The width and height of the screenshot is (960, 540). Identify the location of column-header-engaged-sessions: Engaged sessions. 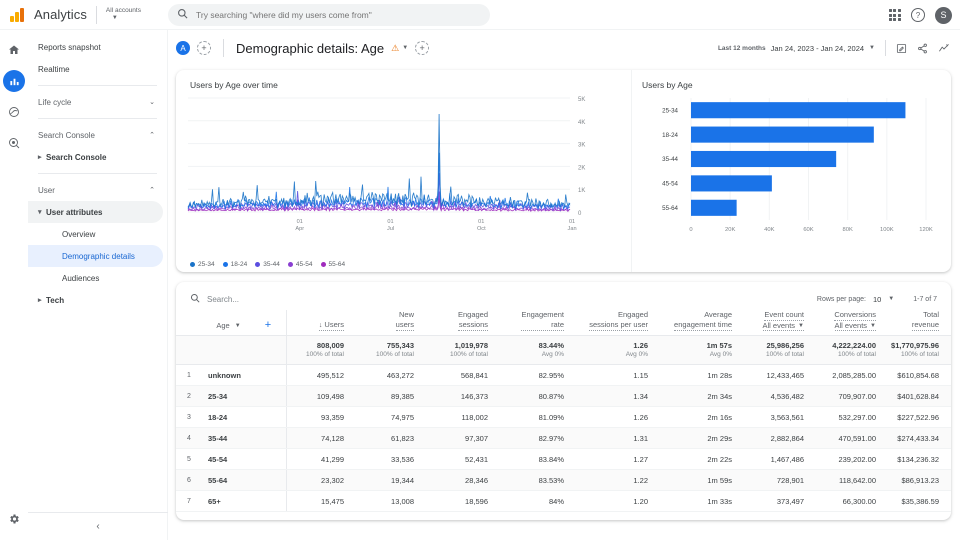
(463, 323).